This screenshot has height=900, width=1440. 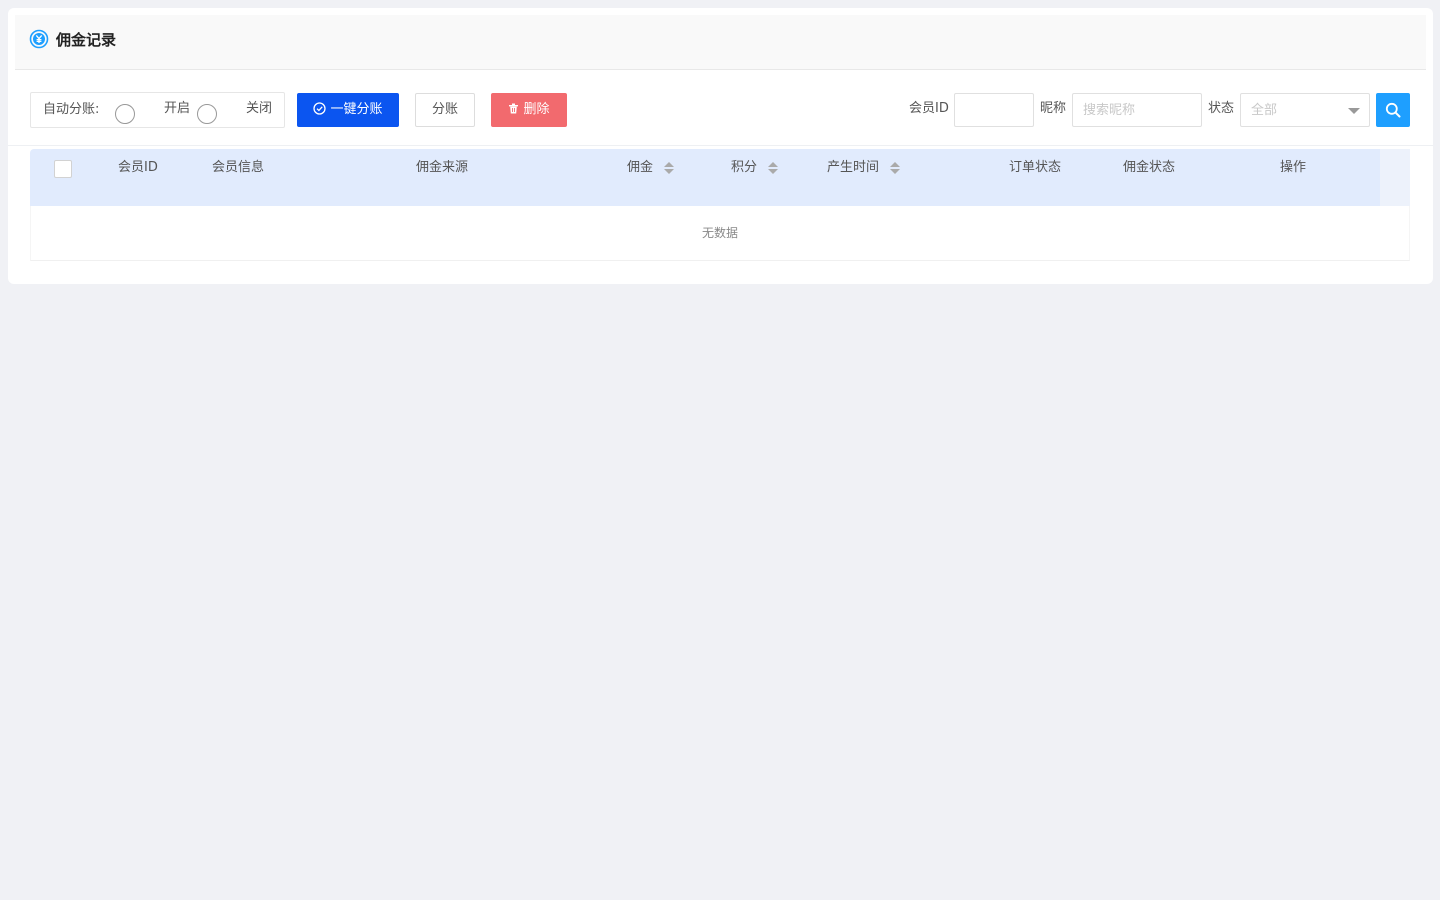 What do you see at coordinates (1137, 110) in the screenshot?
I see `nickname-input` at bounding box center [1137, 110].